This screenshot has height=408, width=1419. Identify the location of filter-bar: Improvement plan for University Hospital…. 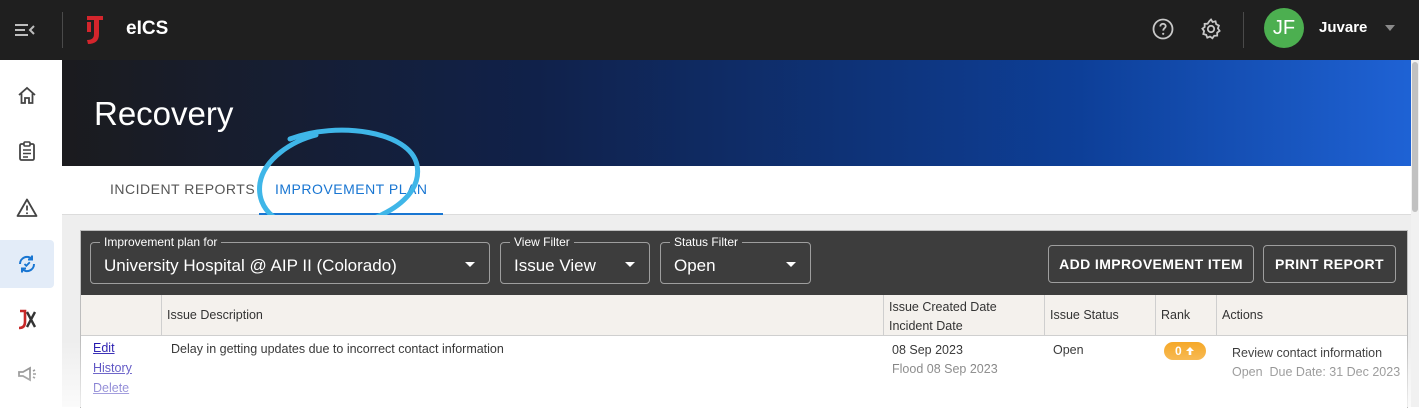
(744, 263).